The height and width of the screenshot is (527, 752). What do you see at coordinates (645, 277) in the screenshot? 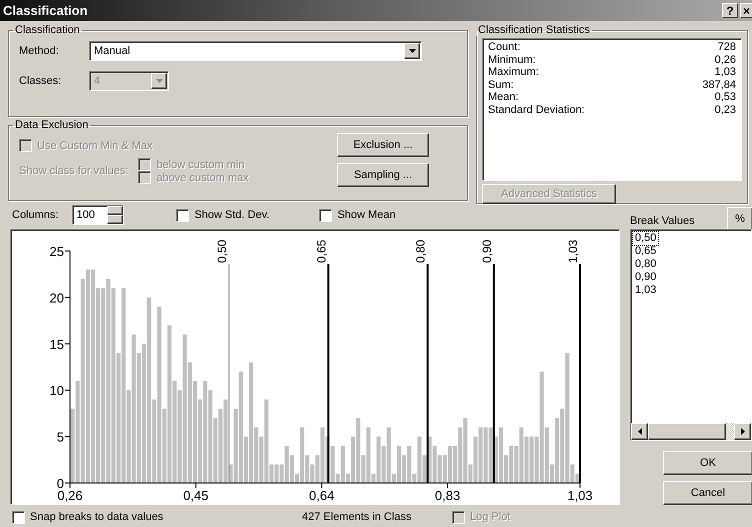
I see `break-value-item: 0,90` at bounding box center [645, 277].